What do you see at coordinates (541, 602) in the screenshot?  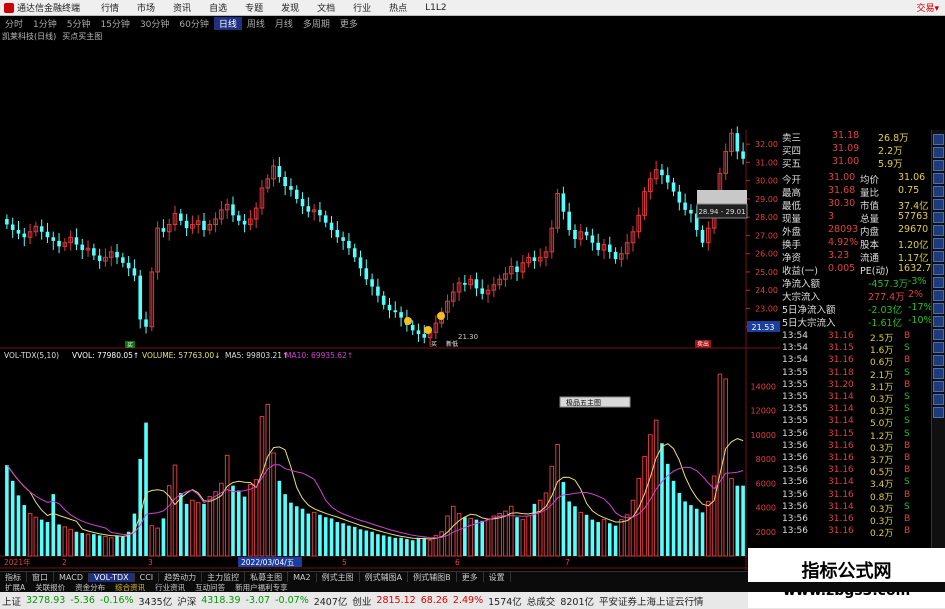 I see `total-label: 总成交` at bounding box center [541, 602].